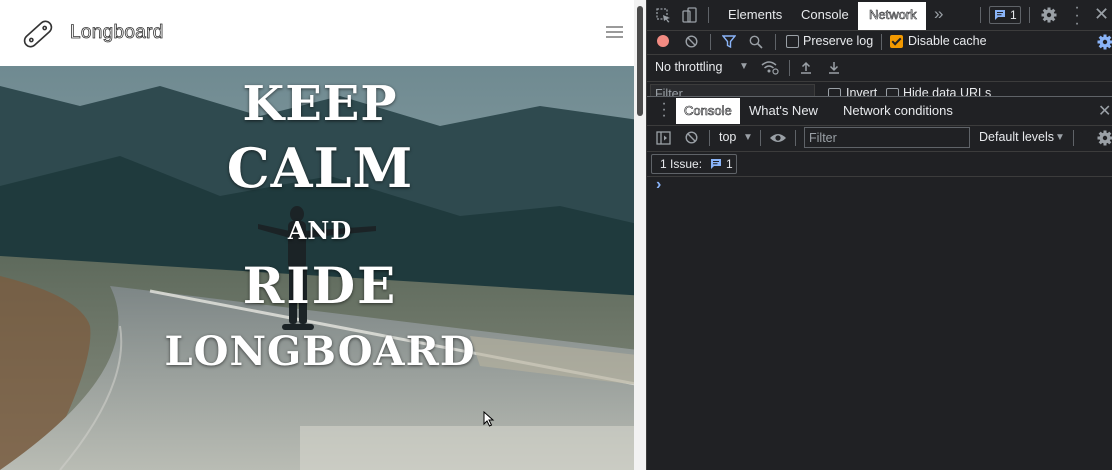  Describe the element at coordinates (879, 164) in the screenshot. I see `console-issues-row: 1 Issue: 1` at that location.